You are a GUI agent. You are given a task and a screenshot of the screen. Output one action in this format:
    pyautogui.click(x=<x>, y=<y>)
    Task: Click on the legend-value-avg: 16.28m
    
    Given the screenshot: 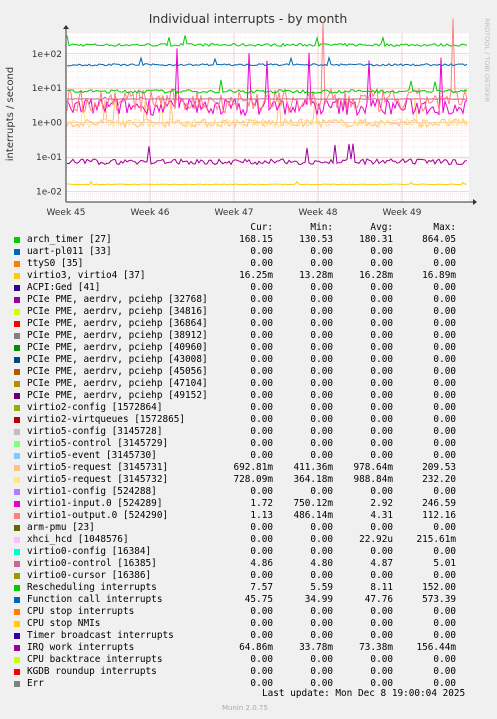 What is the action you would take?
    pyautogui.click(x=376, y=275)
    